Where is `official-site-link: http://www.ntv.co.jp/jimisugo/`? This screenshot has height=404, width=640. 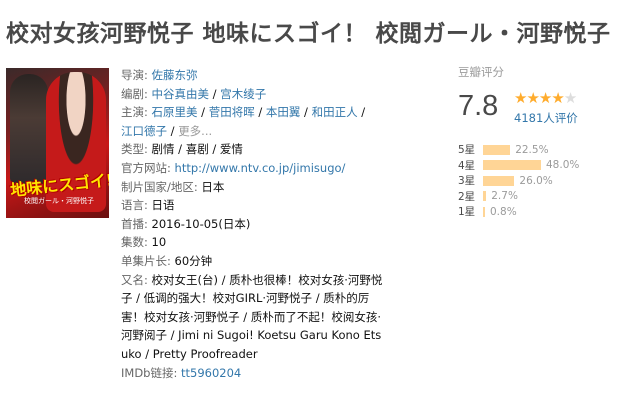 official-site-link: http://www.ntv.co.jp/jimisugo/ is located at coordinates (260, 168).